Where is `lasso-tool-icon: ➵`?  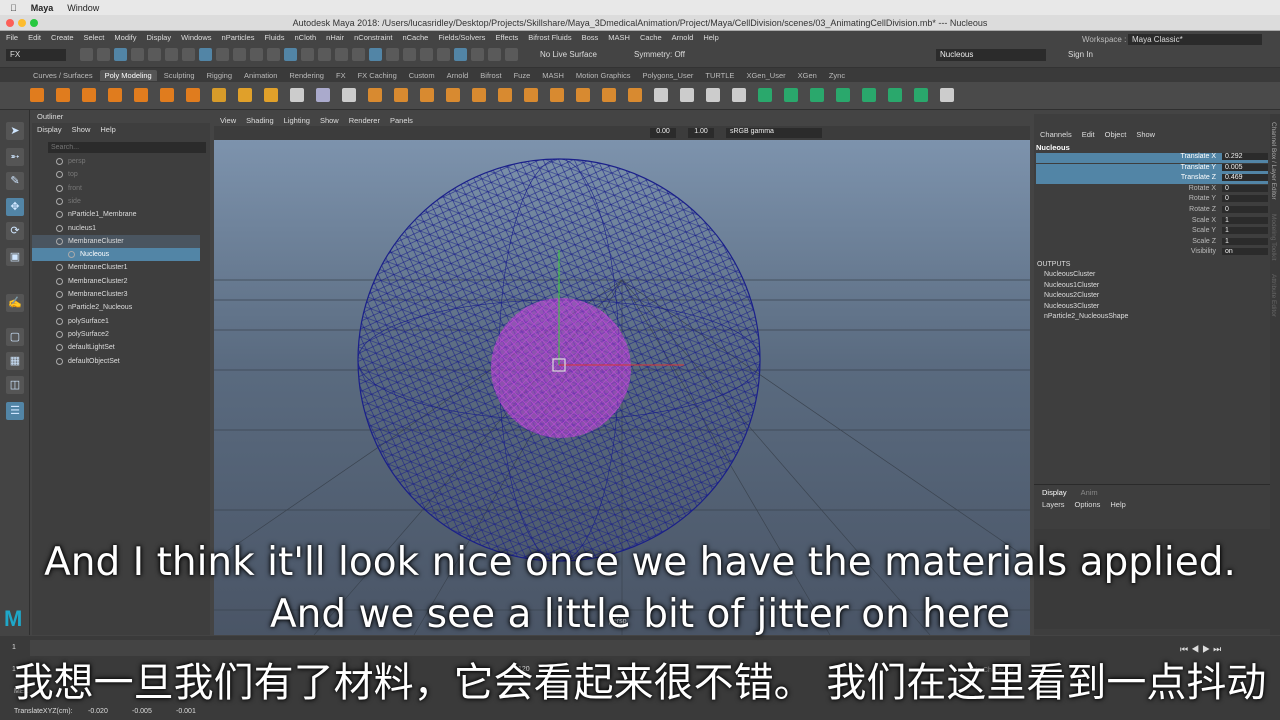
lasso-tool-icon: ➵ is located at coordinates (15, 157).